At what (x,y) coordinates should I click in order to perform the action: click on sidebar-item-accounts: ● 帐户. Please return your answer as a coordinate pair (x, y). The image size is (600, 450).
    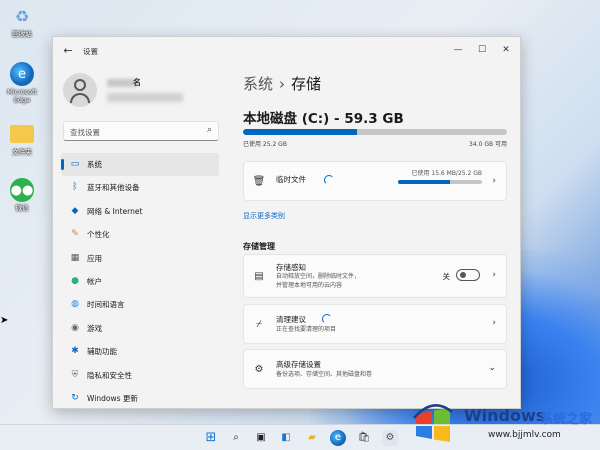
    Looking at the image, I should click on (140, 281).